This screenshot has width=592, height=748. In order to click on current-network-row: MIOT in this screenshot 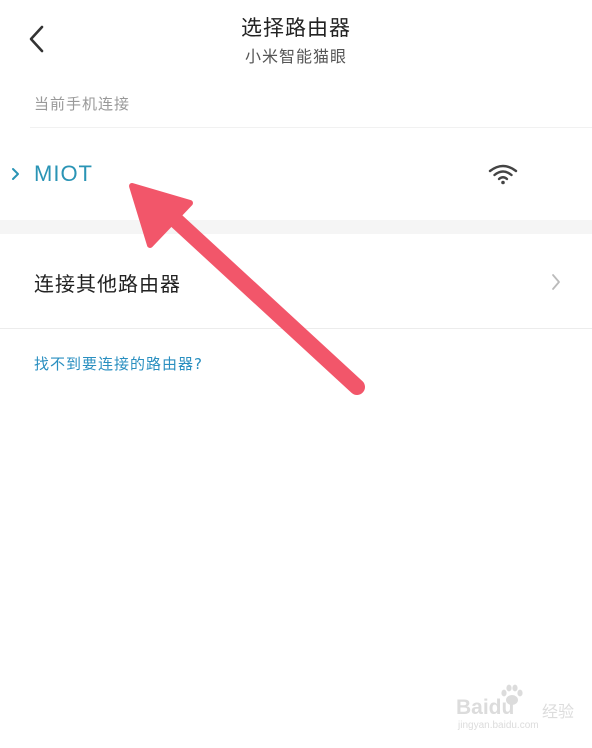, I will do `click(296, 174)`.